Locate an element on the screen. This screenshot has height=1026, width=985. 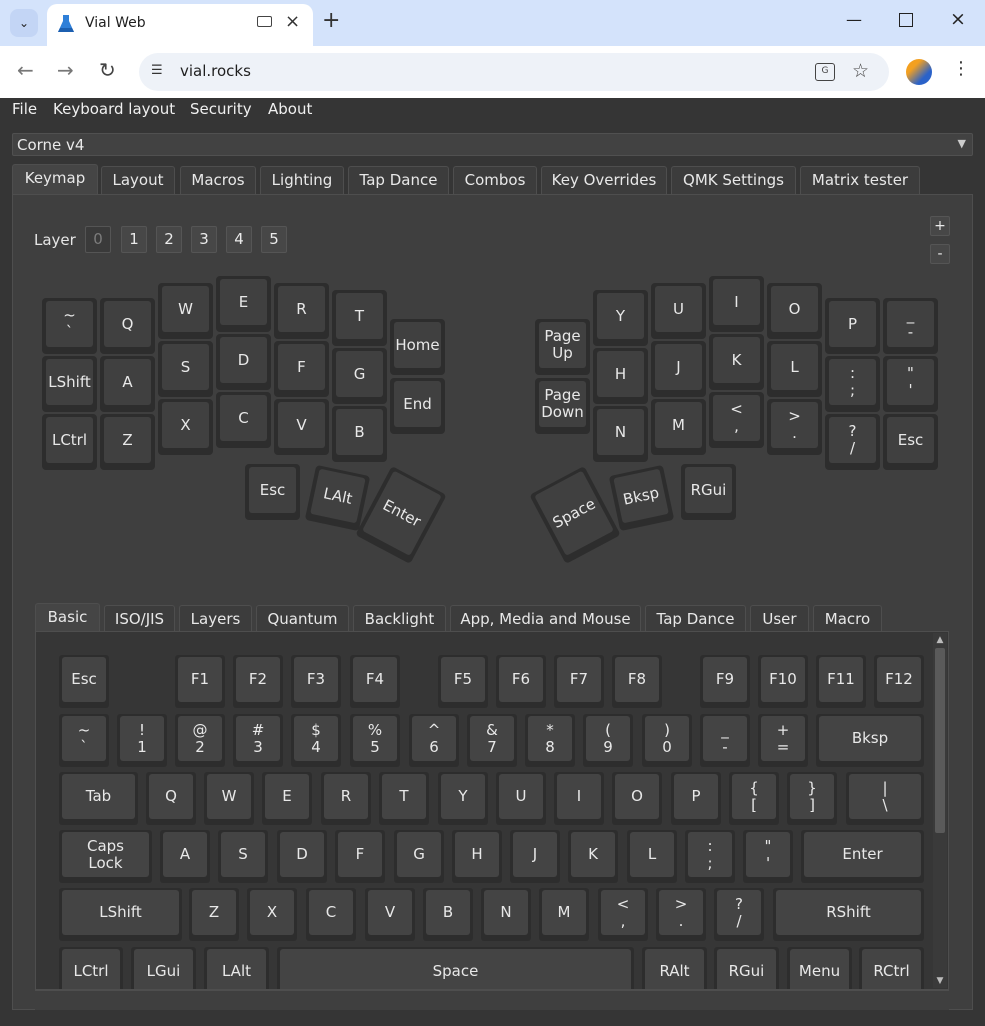
keycode-key: N is located at coordinates (506, 914).